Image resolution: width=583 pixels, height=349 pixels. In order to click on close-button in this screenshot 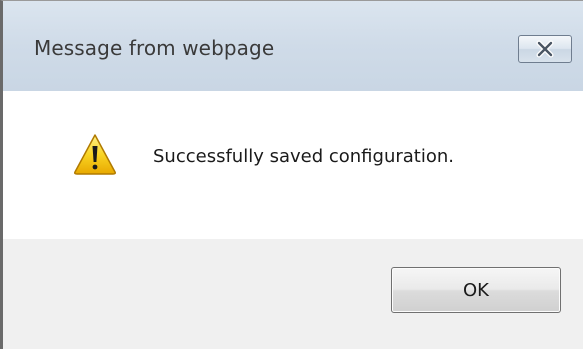, I will do `click(545, 49)`.